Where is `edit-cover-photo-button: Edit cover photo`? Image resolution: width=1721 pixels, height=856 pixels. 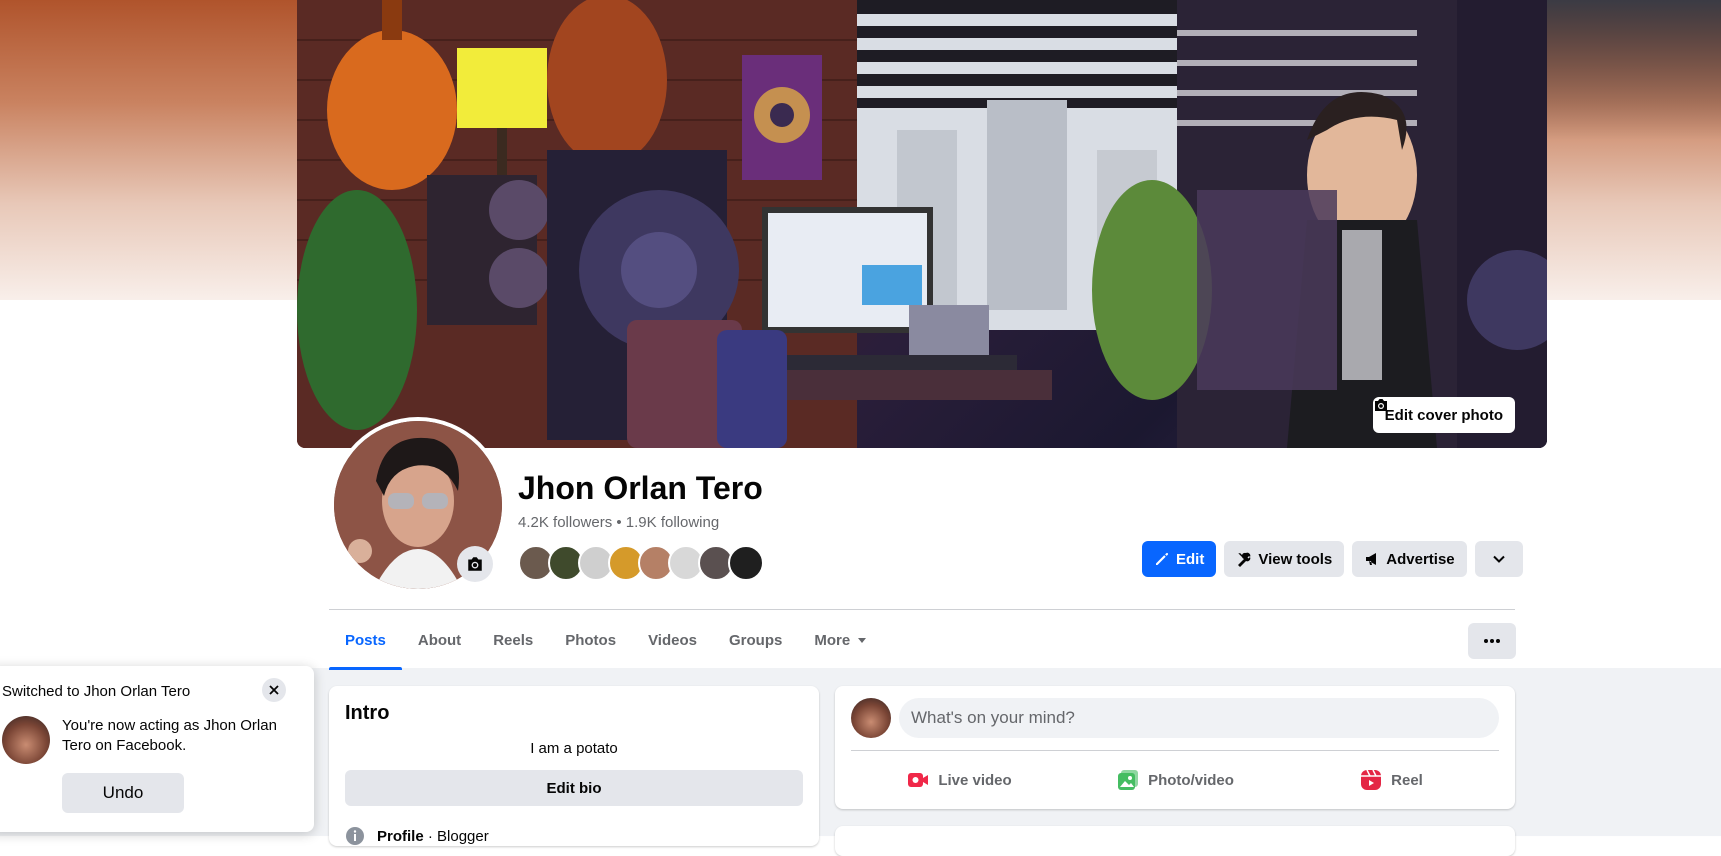
edit-cover-photo-button: Edit cover photo is located at coordinates (1443, 415).